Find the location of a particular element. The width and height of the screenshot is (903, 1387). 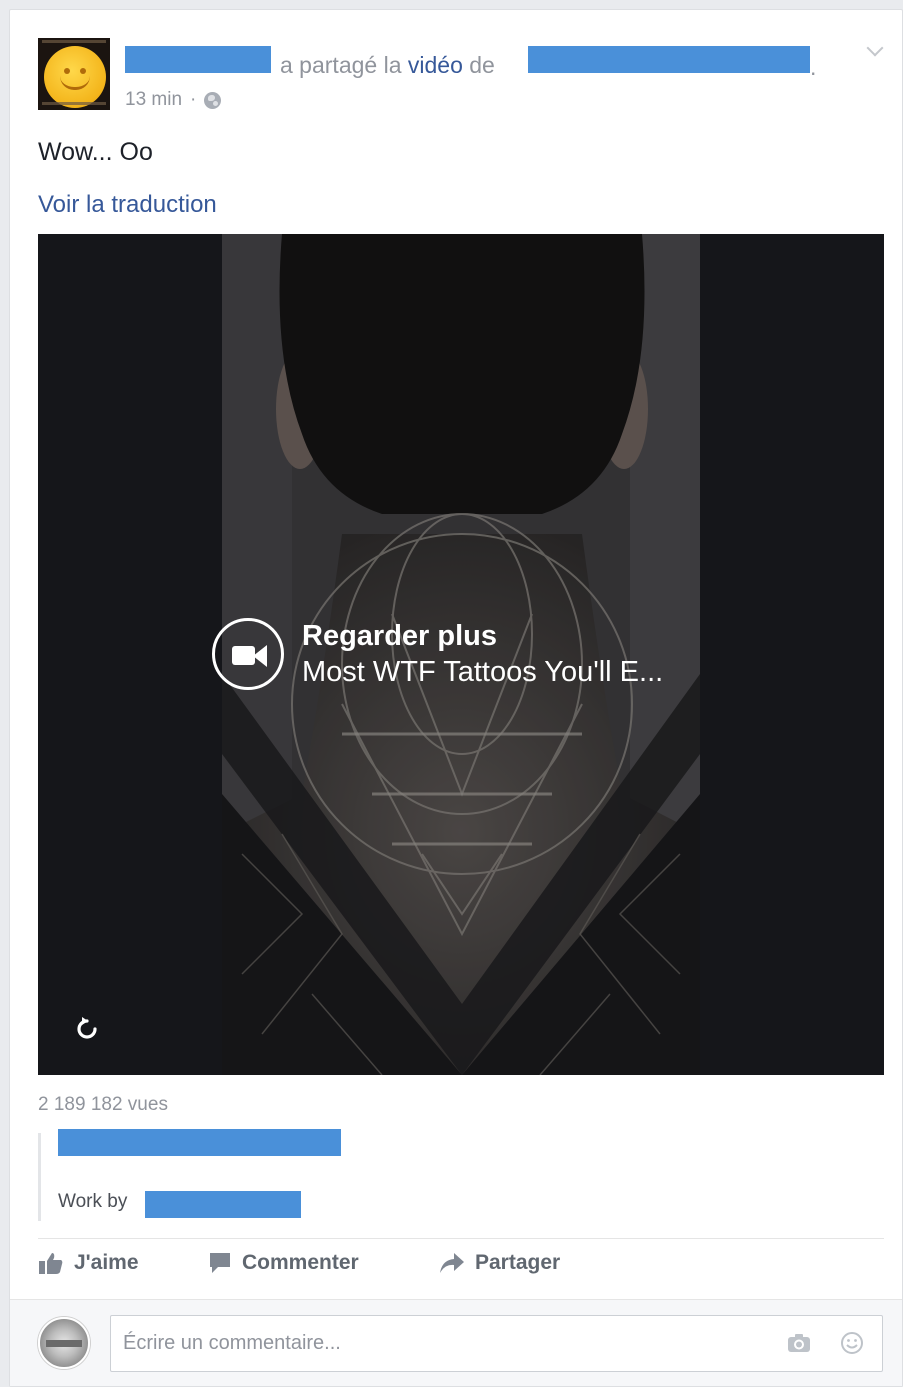

camera-body is located at coordinates (243, 655).